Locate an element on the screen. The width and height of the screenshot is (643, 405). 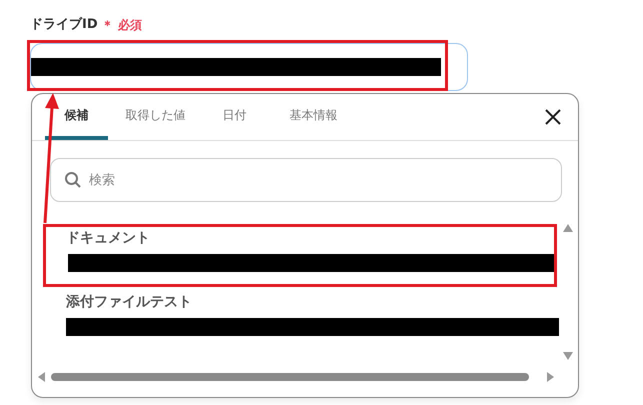
scroll-right-icon is located at coordinates (550, 377).